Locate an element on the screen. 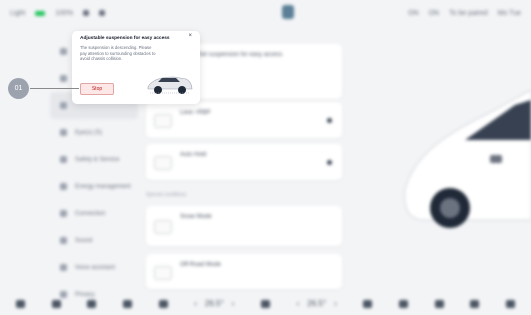 The image size is (531, 315). status-right-2: To be paired is located at coordinates (468, 13).